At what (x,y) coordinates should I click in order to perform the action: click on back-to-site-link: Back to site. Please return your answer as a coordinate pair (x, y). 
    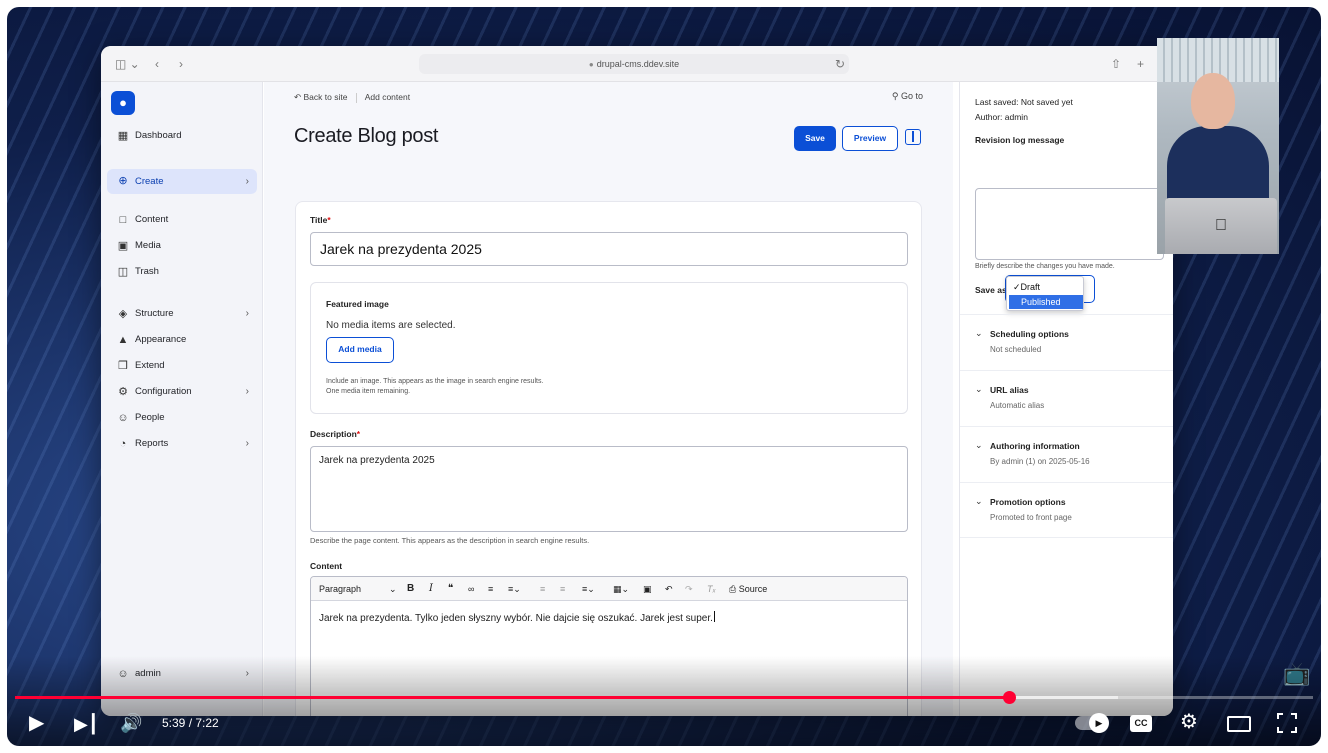
    Looking at the image, I should click on (326, 97).